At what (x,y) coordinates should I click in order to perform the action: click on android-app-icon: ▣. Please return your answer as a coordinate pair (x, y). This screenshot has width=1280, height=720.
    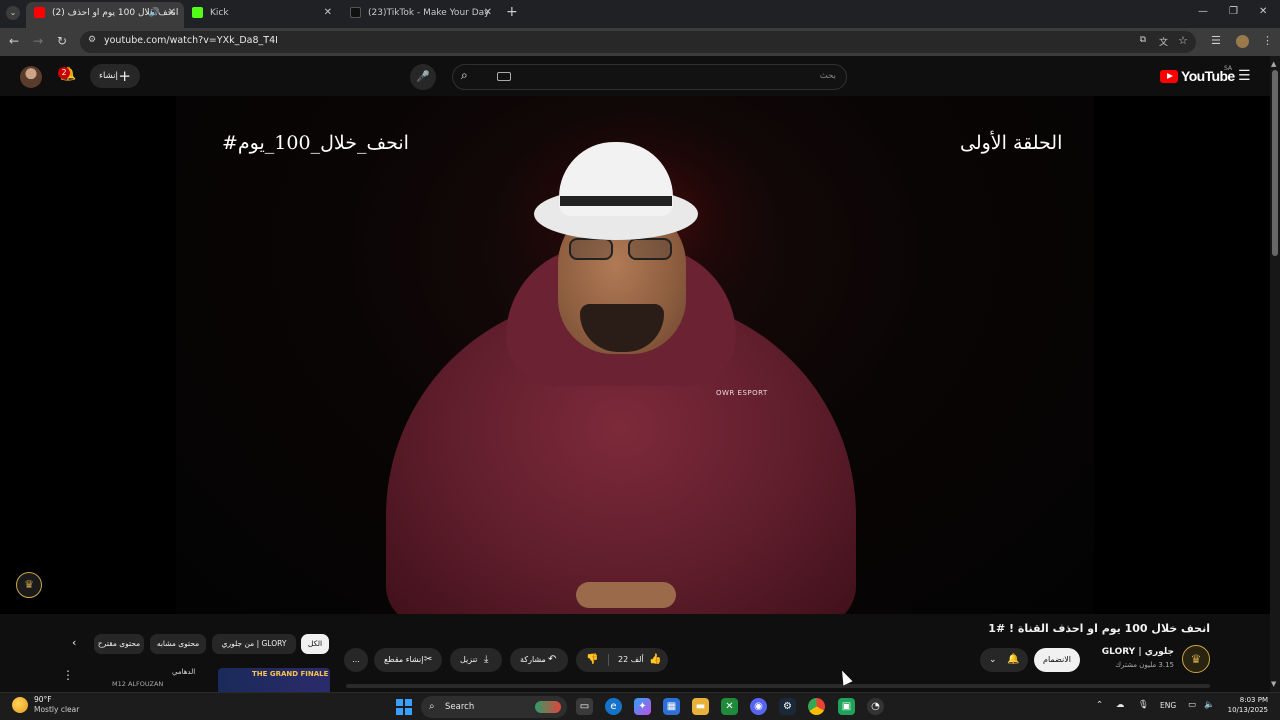
    Looking at the image, I should click on (846, 706).